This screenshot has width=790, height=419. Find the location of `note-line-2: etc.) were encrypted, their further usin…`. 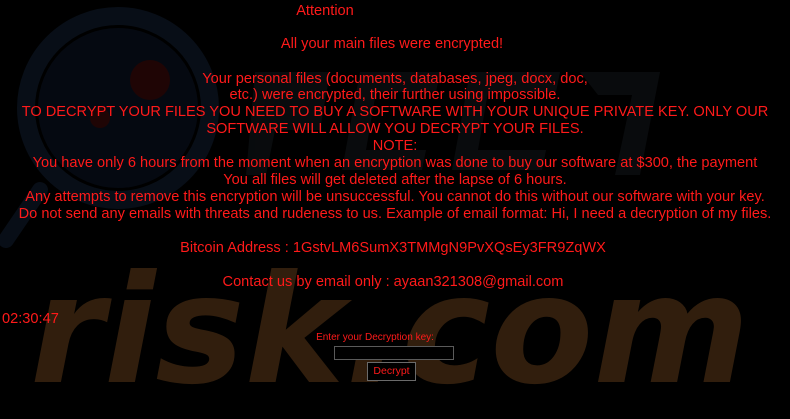

note-line-2: etc.) were encrypted, their further usin… is located at coordinates (395, 95).